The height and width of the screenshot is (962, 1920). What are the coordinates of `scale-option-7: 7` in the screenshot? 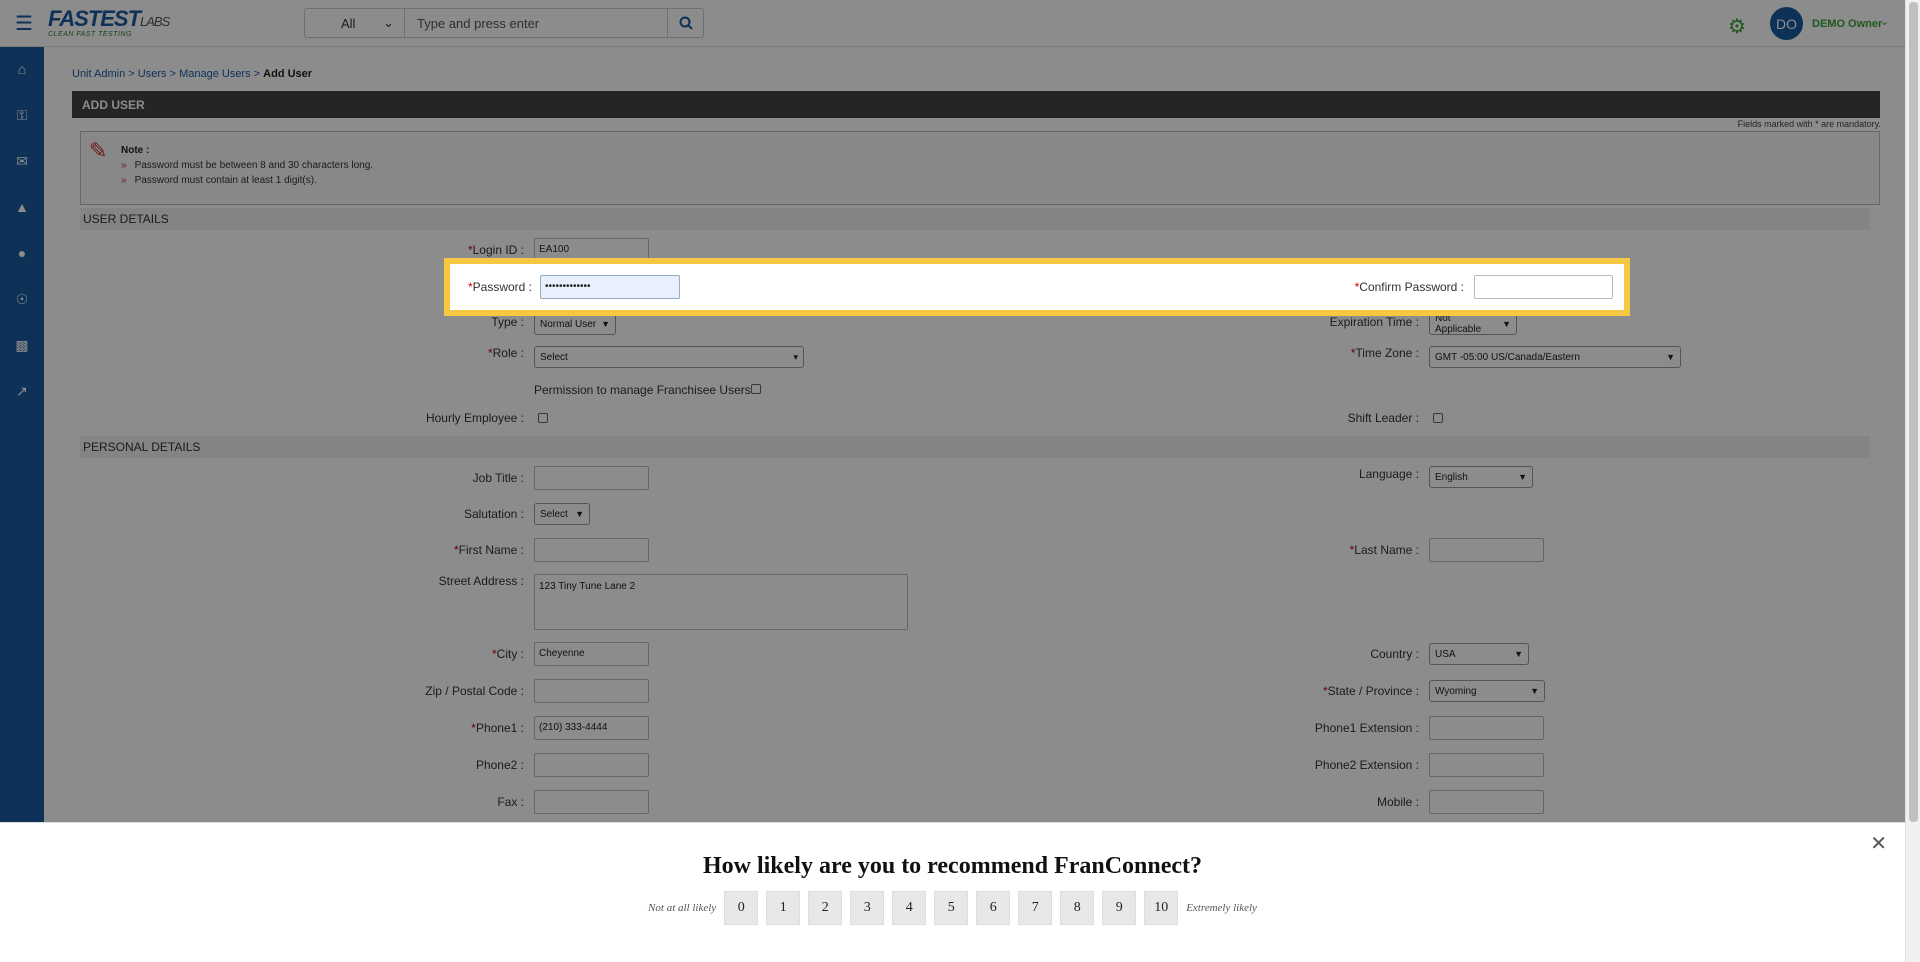 It's located at (1035, 908).